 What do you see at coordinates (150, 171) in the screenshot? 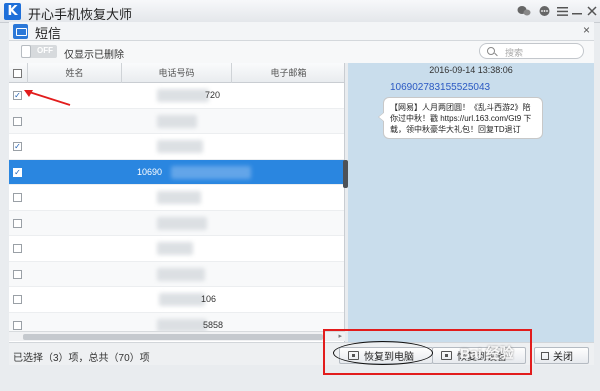
I see `phone-number-cell: 10690` at bounding box center [150, 171].